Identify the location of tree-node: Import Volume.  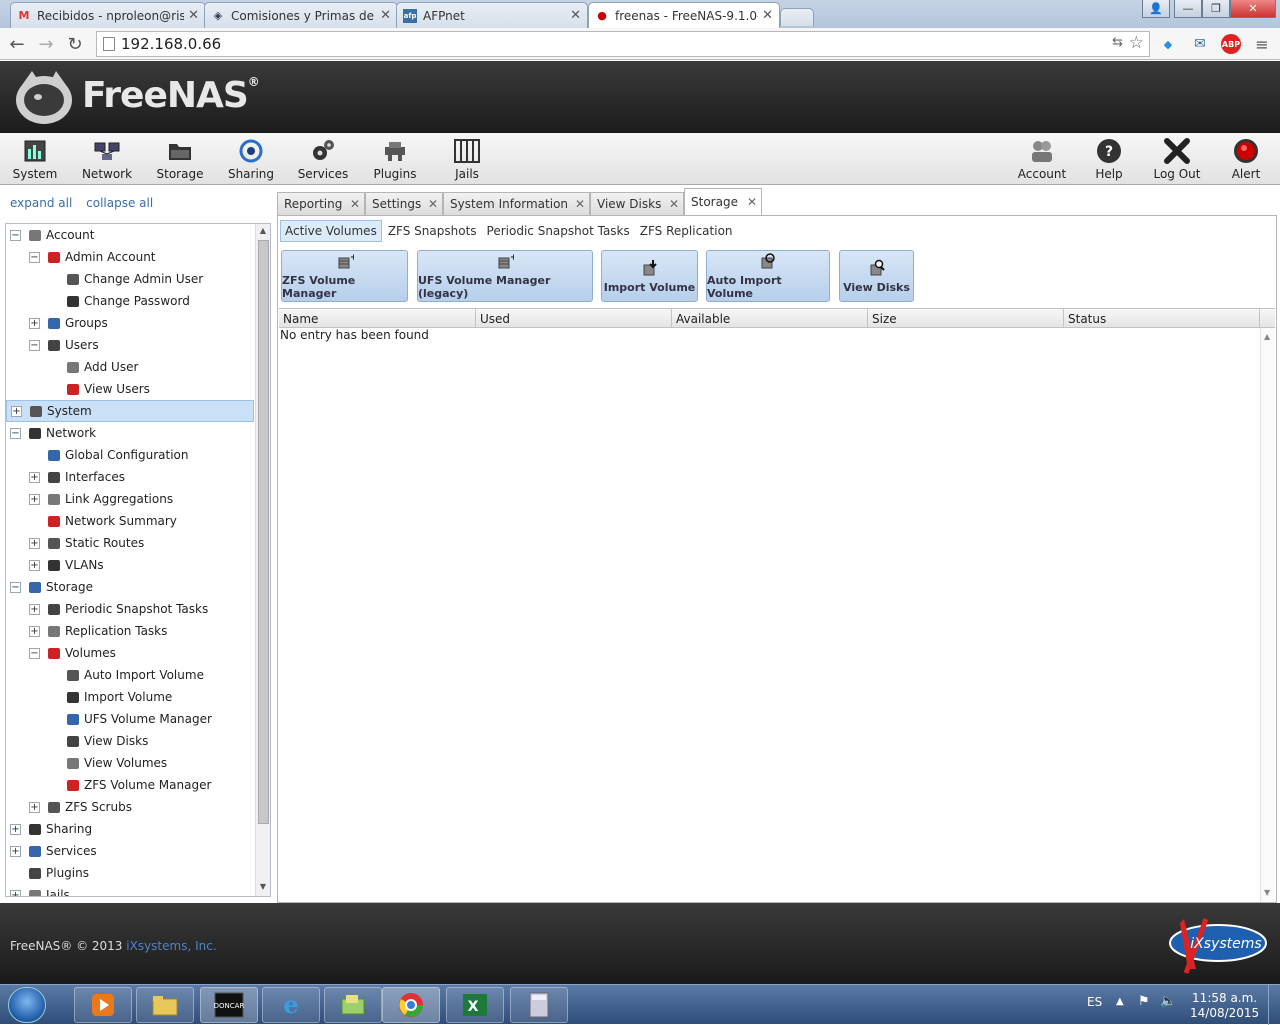
(130, 697).